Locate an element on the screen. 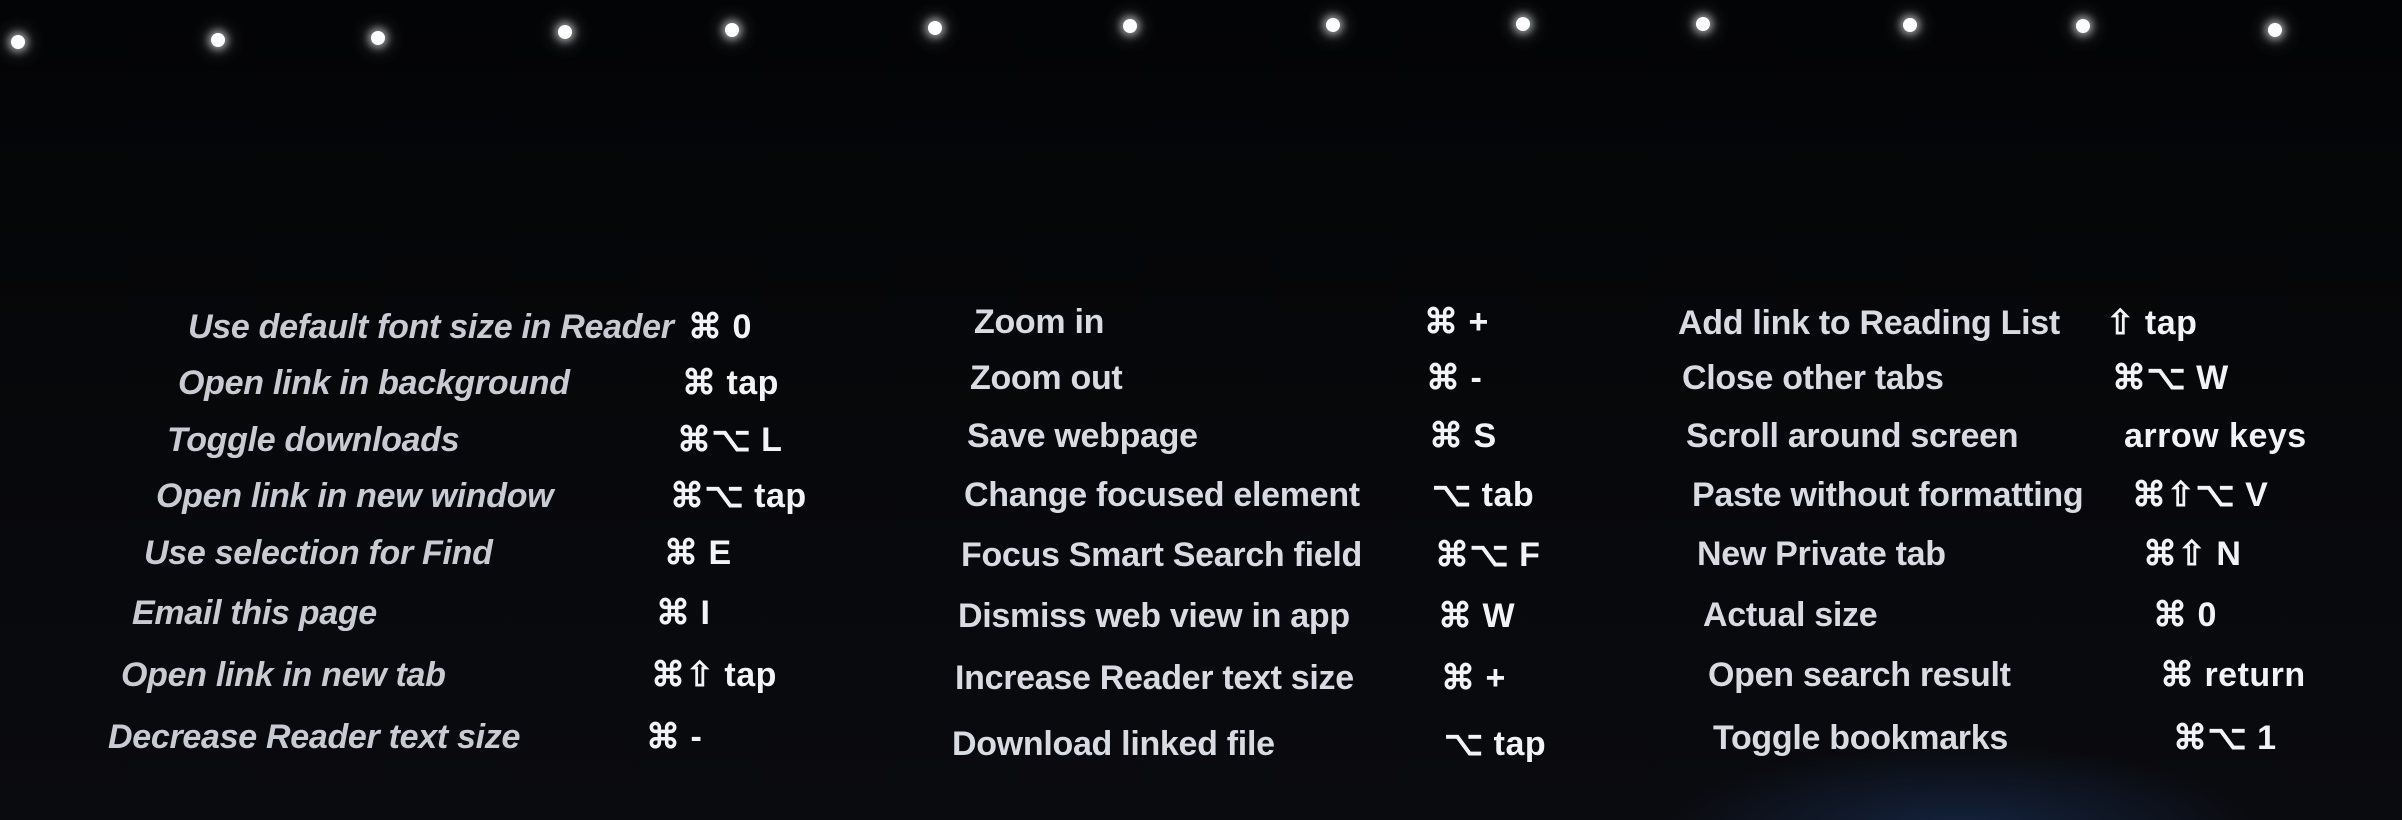 The width and height of the screenshot is (2402, 820). shortcut-keys: arrow keys is located at coordinates (2215, 436).